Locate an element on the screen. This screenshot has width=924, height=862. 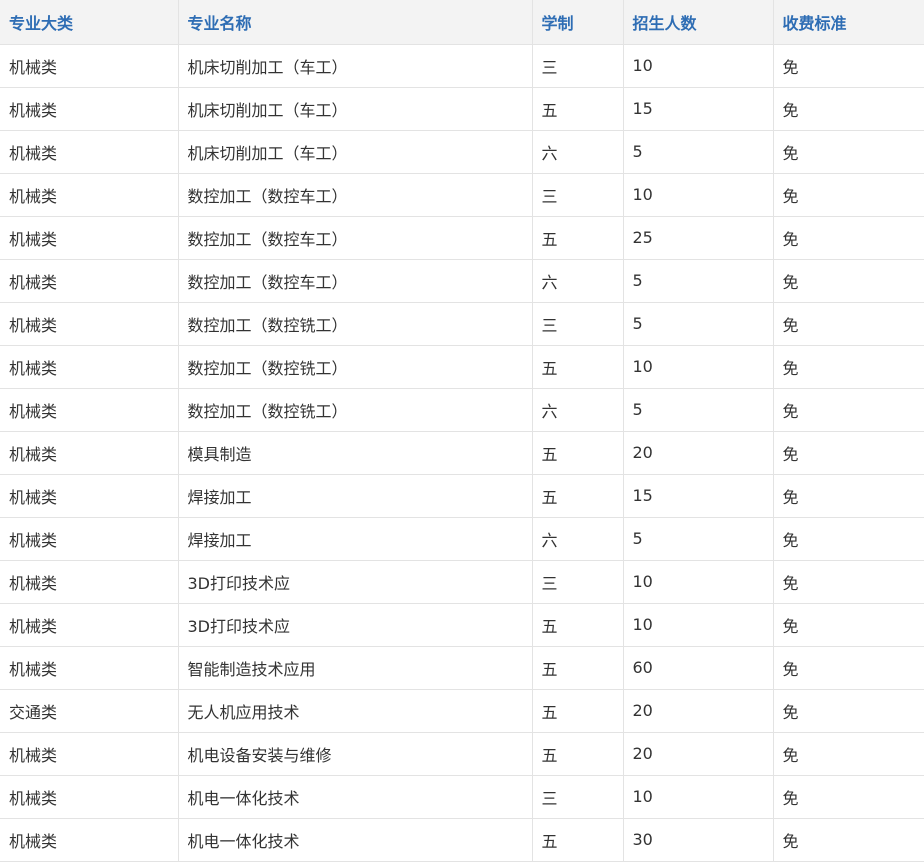
table-row: 机械类 3D打印技术应 五 10 免 is located at coordinates (462, 624).